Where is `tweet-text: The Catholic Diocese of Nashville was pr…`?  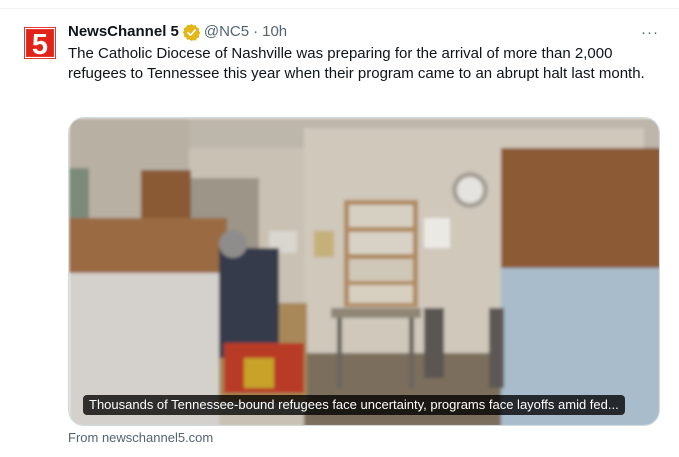
tweet-text: The Catholic Diocese of Nashville was pr… is located at coordinates (356, 63).